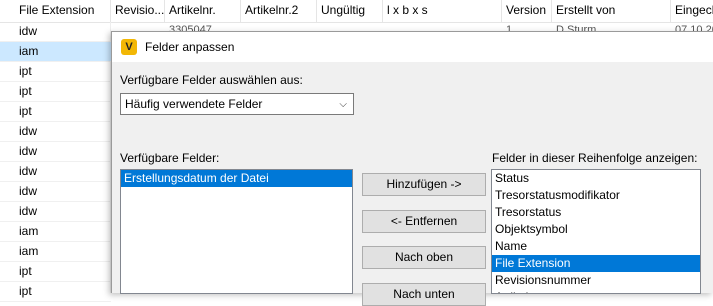  What do you see at coordinates (236, 178) in the screenshot?
I see `available-field-item: Erstellungsdatum der Datei` at bounding box center [236, 178].